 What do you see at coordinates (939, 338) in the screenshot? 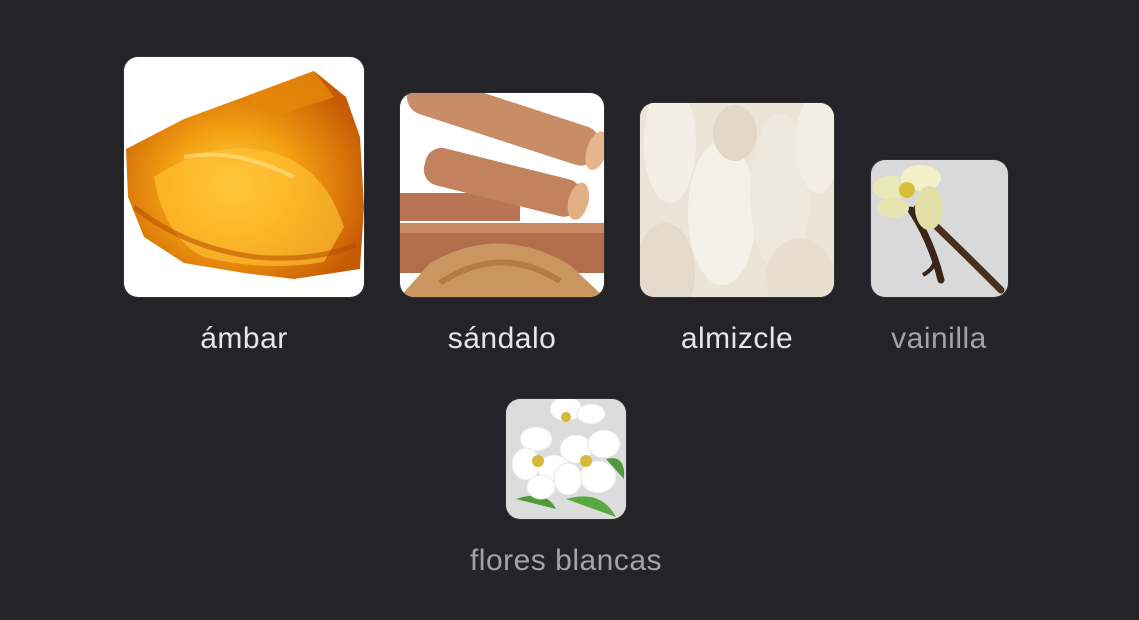
I see `note-label-vanilla: vainilla` at bounding box center [939, 338].